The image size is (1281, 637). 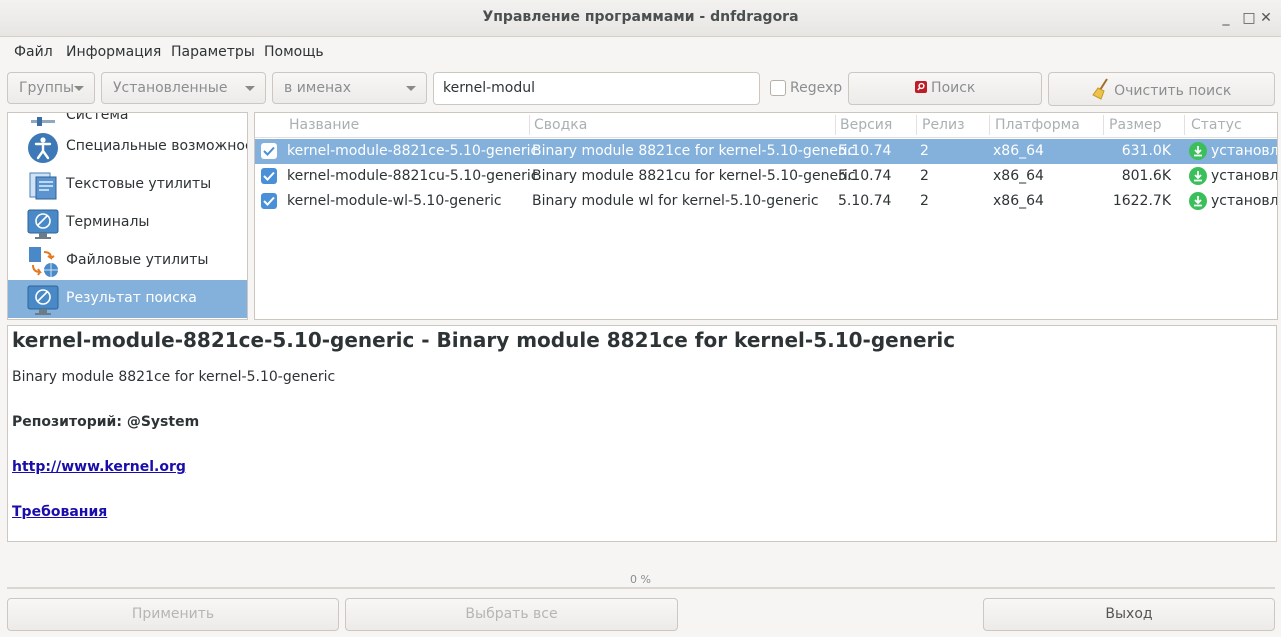 What do you see at coordinates (778, 88) in the screenshot?
I see `checkbox-box` at bounding box center [778, 88].